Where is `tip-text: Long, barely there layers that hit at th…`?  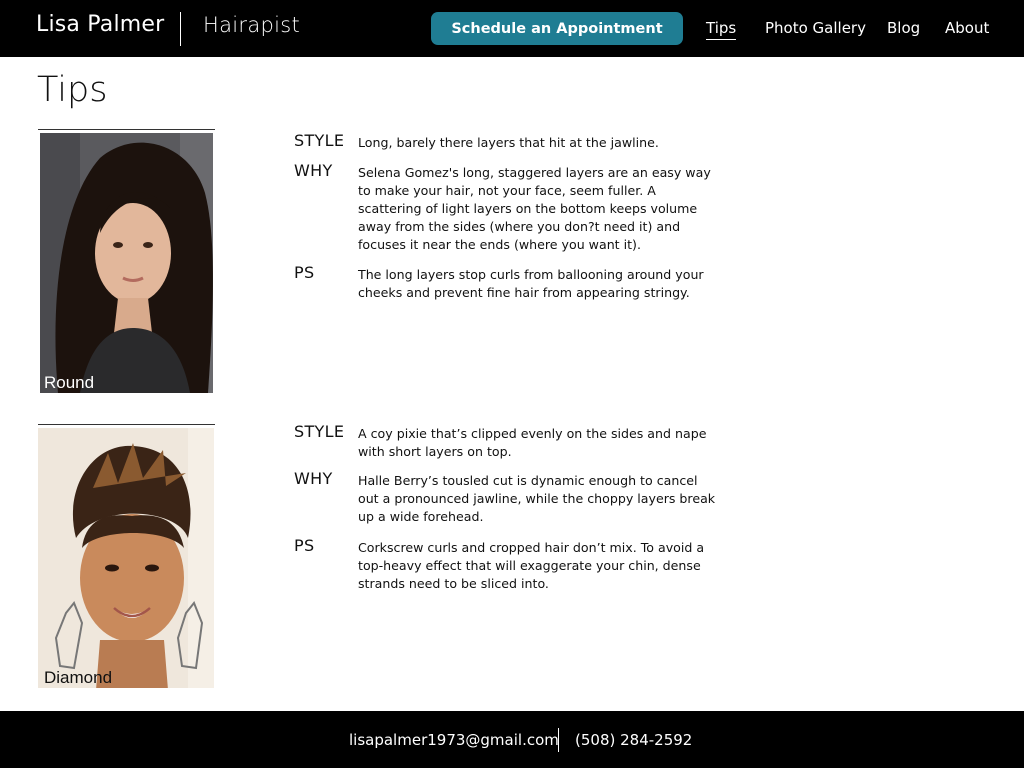
tip-text: Long, barely there layers that hit at th… is located at coordinates (508, 142).